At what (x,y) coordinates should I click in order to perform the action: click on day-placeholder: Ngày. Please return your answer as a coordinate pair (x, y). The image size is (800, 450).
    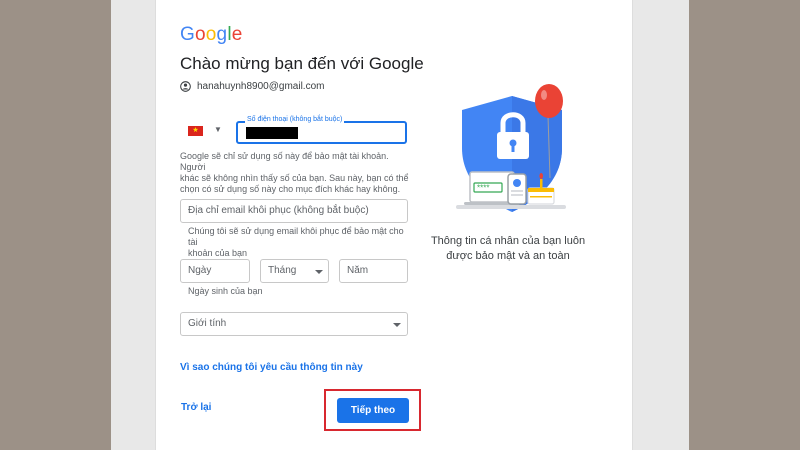
    Looking at the image, I should click on (200, 270).